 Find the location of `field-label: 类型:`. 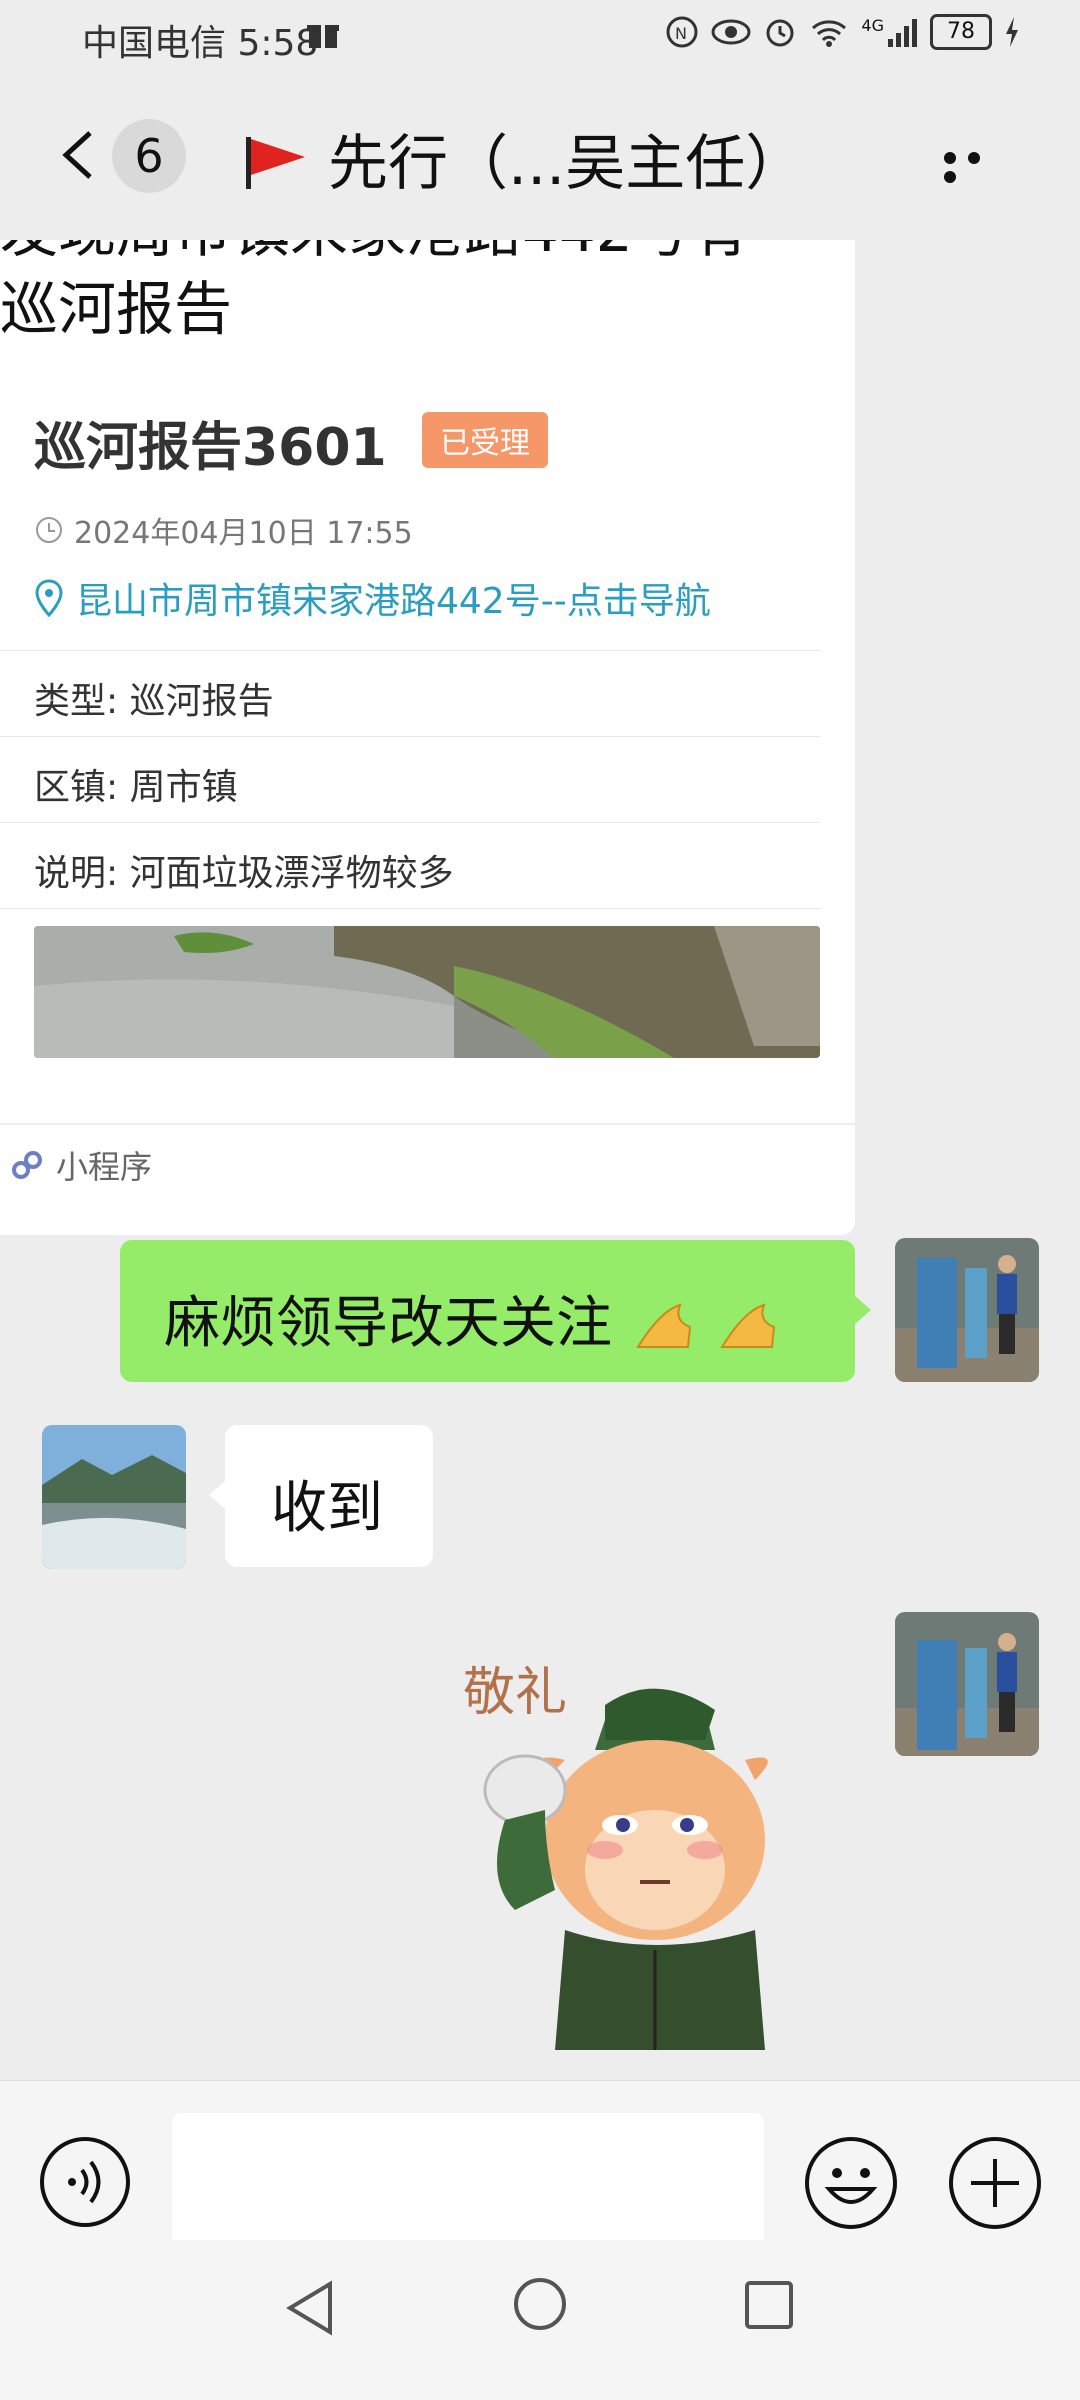

field-label: 类型: is located at coordinates (76, 701).